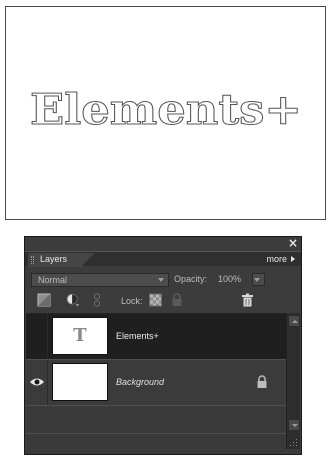  What do you see at coordinates (88, 260) in the screenshot?
I see `tab-edge` at bounding box center [88, 260].